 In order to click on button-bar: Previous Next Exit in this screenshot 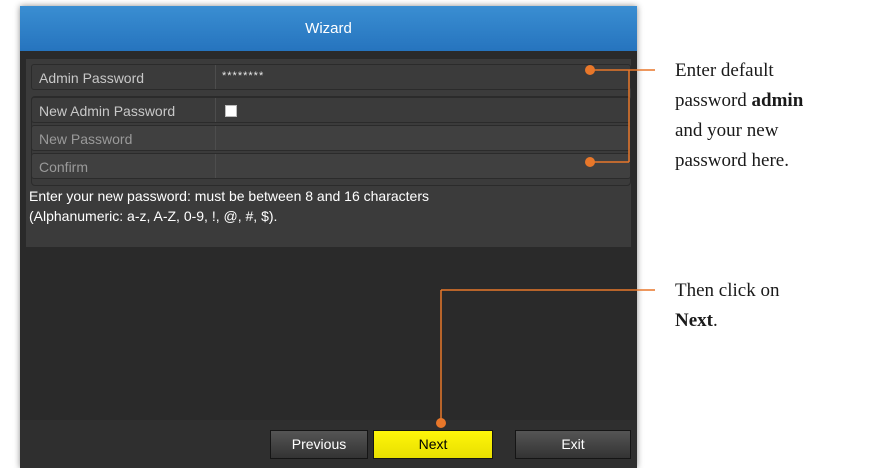, I will do `click(328, 444)`.